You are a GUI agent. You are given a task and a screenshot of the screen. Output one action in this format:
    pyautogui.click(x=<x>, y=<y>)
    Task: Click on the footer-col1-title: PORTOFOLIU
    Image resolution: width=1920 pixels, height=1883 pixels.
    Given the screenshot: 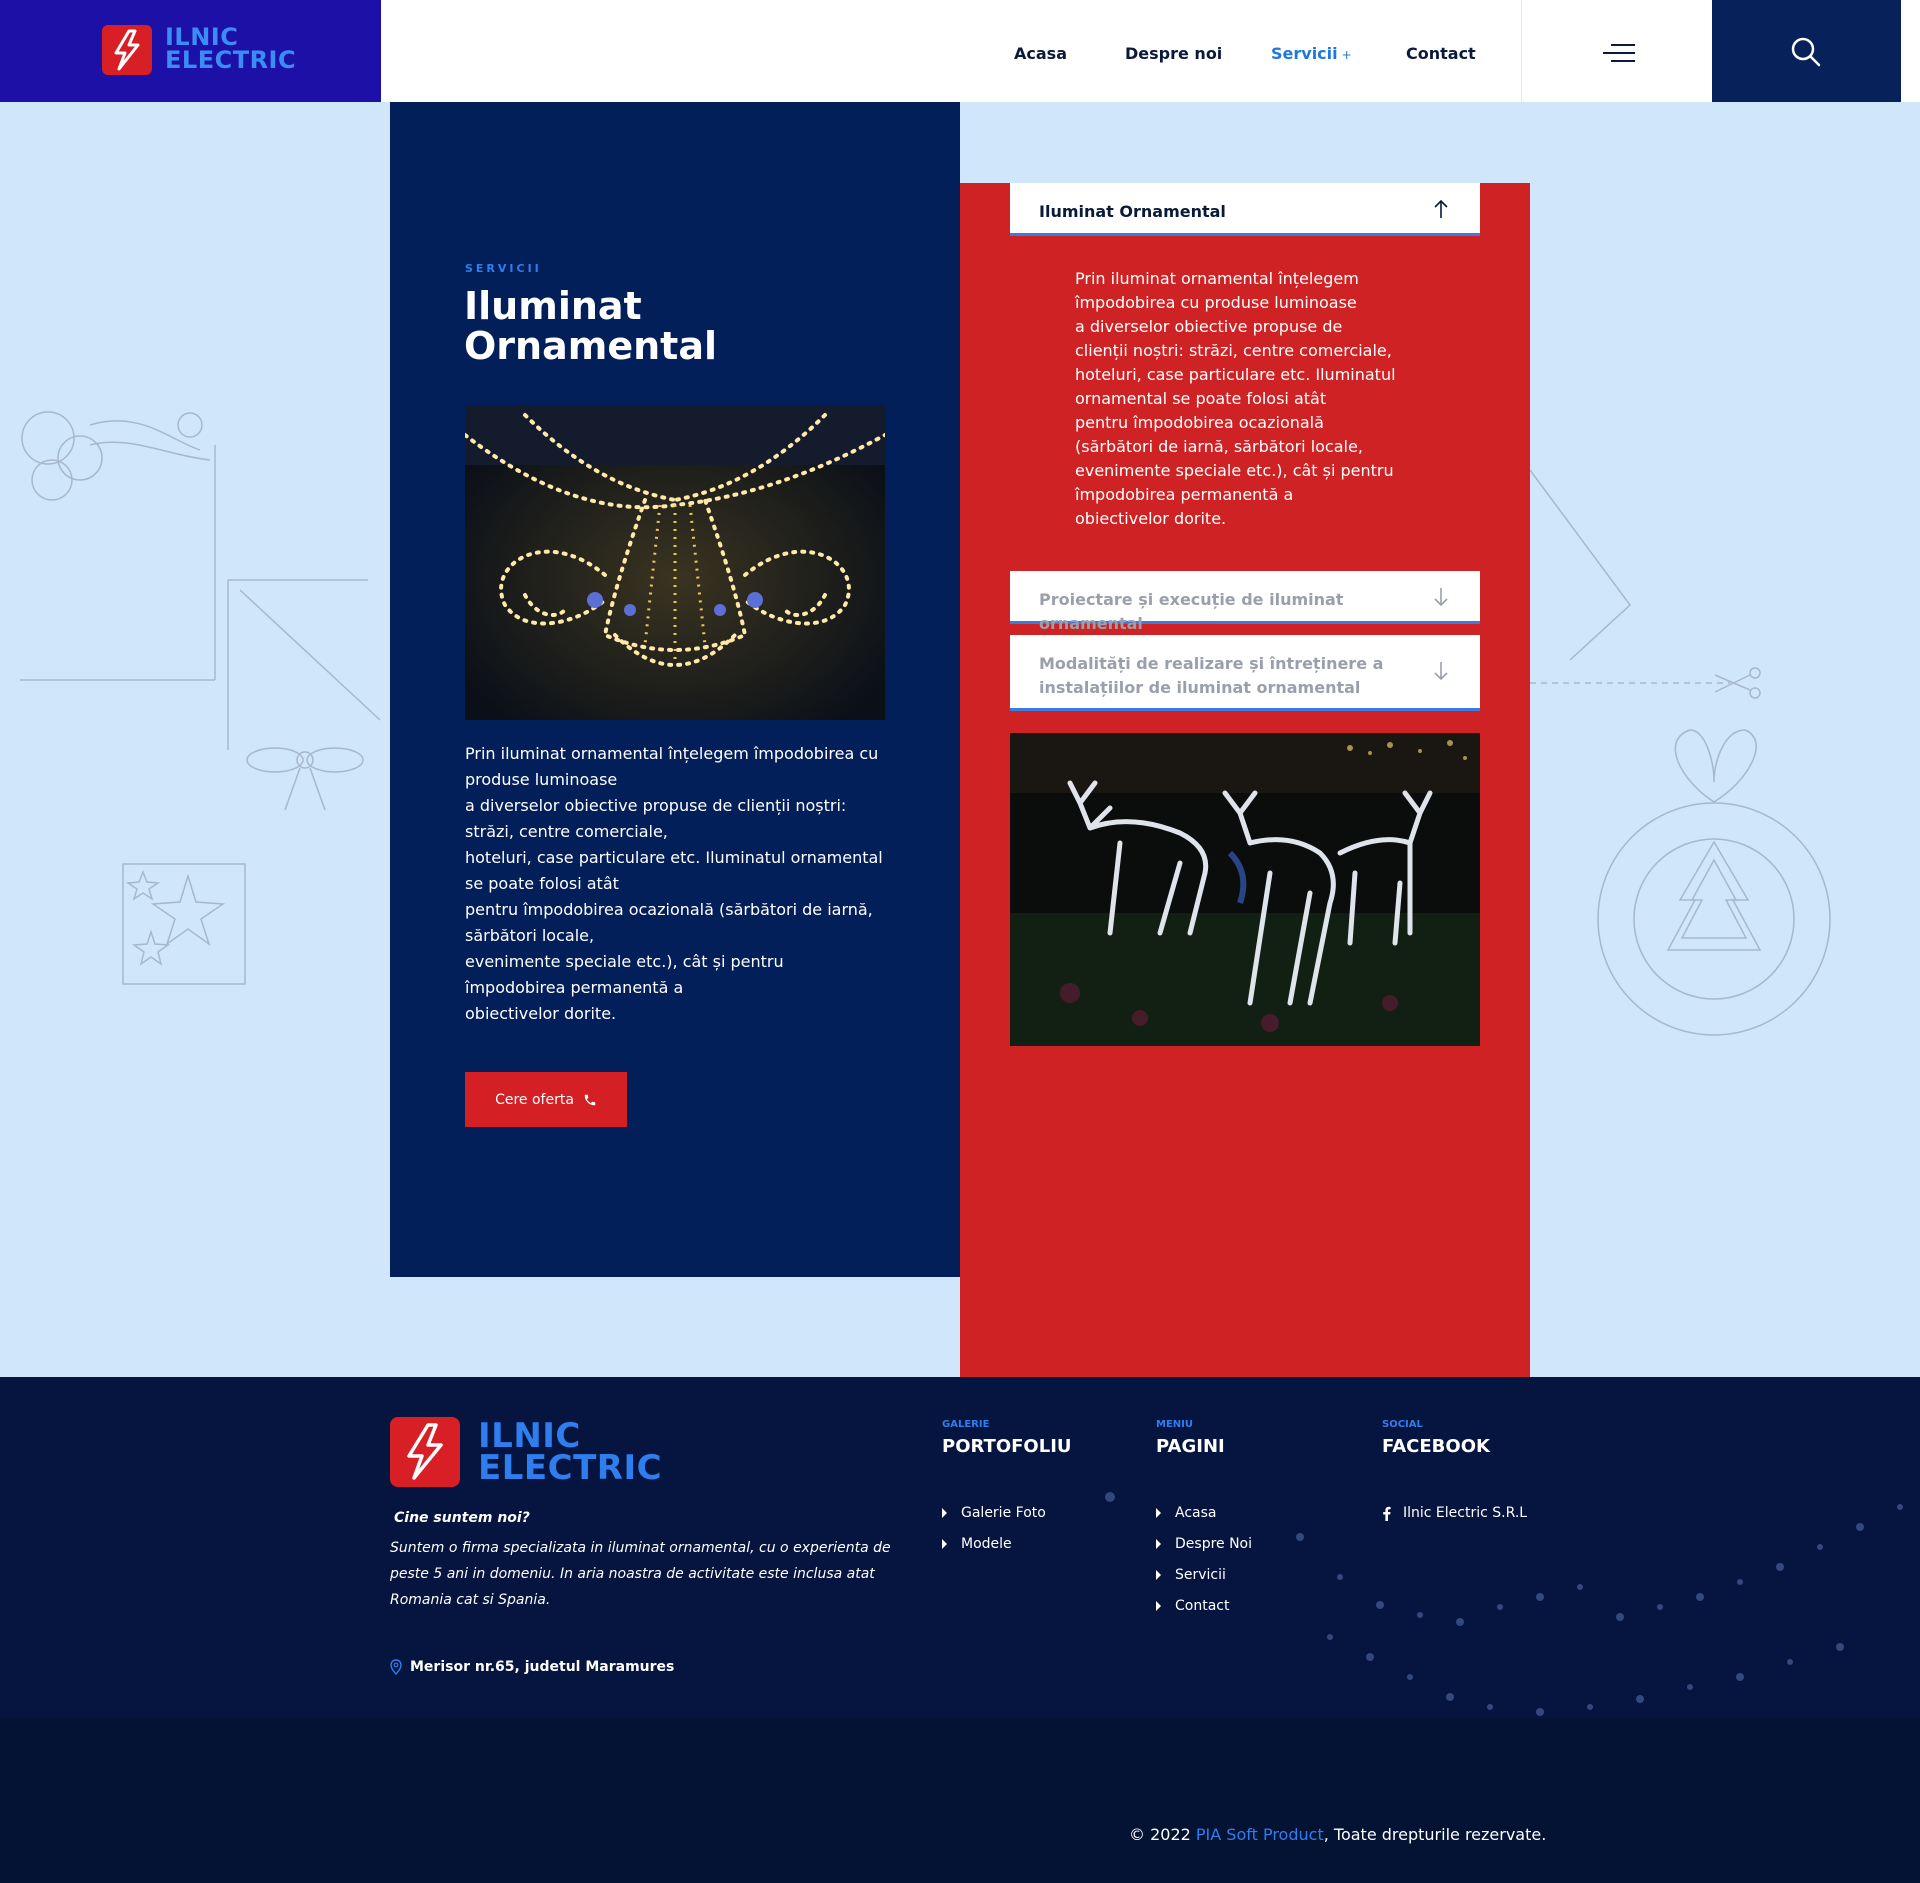 What is the action you would take?
    pyautogui.click(x=1007, y=1446)
    